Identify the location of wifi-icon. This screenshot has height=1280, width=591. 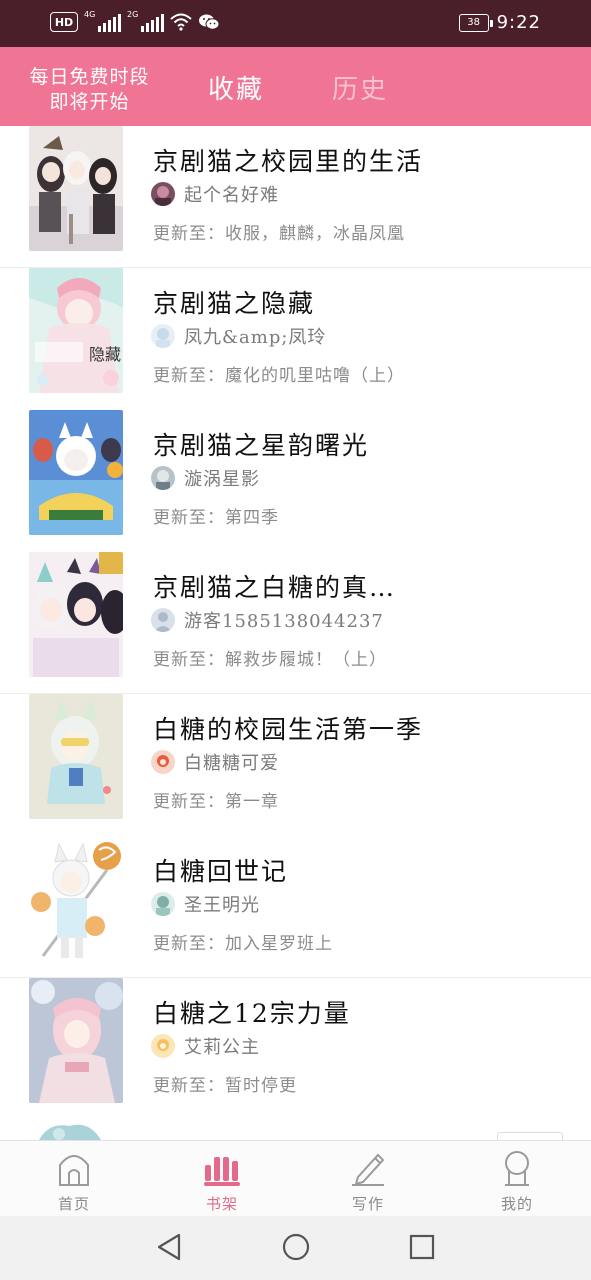
(181, 22).